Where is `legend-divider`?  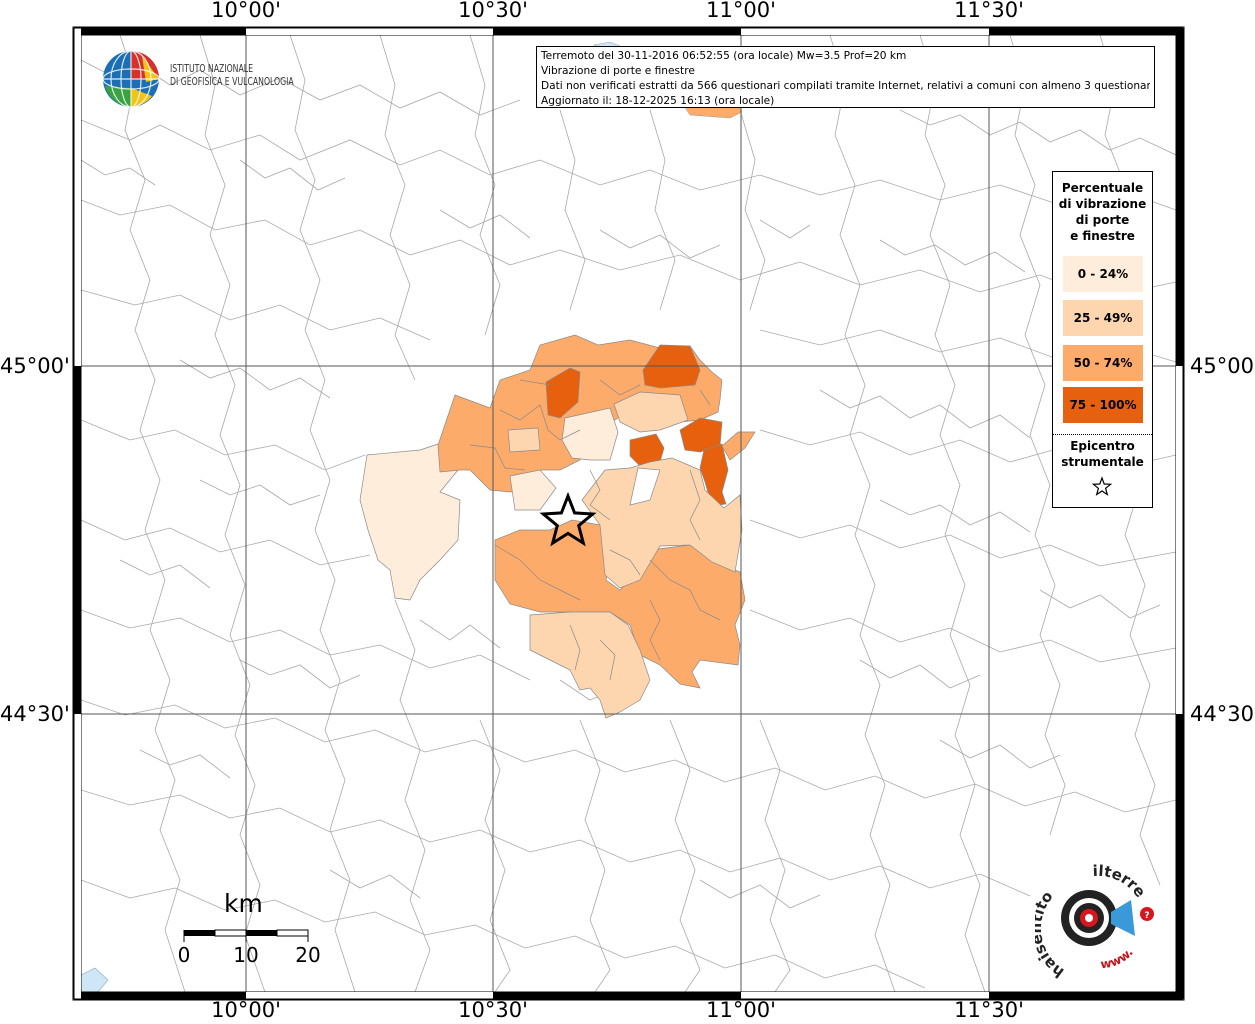
legend-divider is located at coordinates (1102, 434).